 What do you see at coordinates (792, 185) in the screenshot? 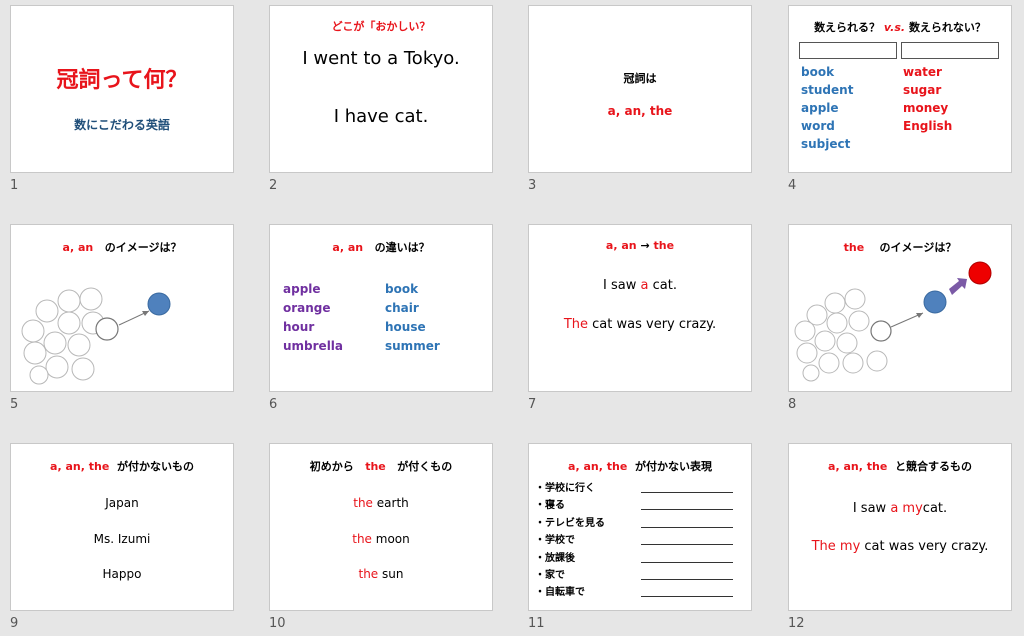
I see `slide-number: 4` at bounding box center [792, 185].